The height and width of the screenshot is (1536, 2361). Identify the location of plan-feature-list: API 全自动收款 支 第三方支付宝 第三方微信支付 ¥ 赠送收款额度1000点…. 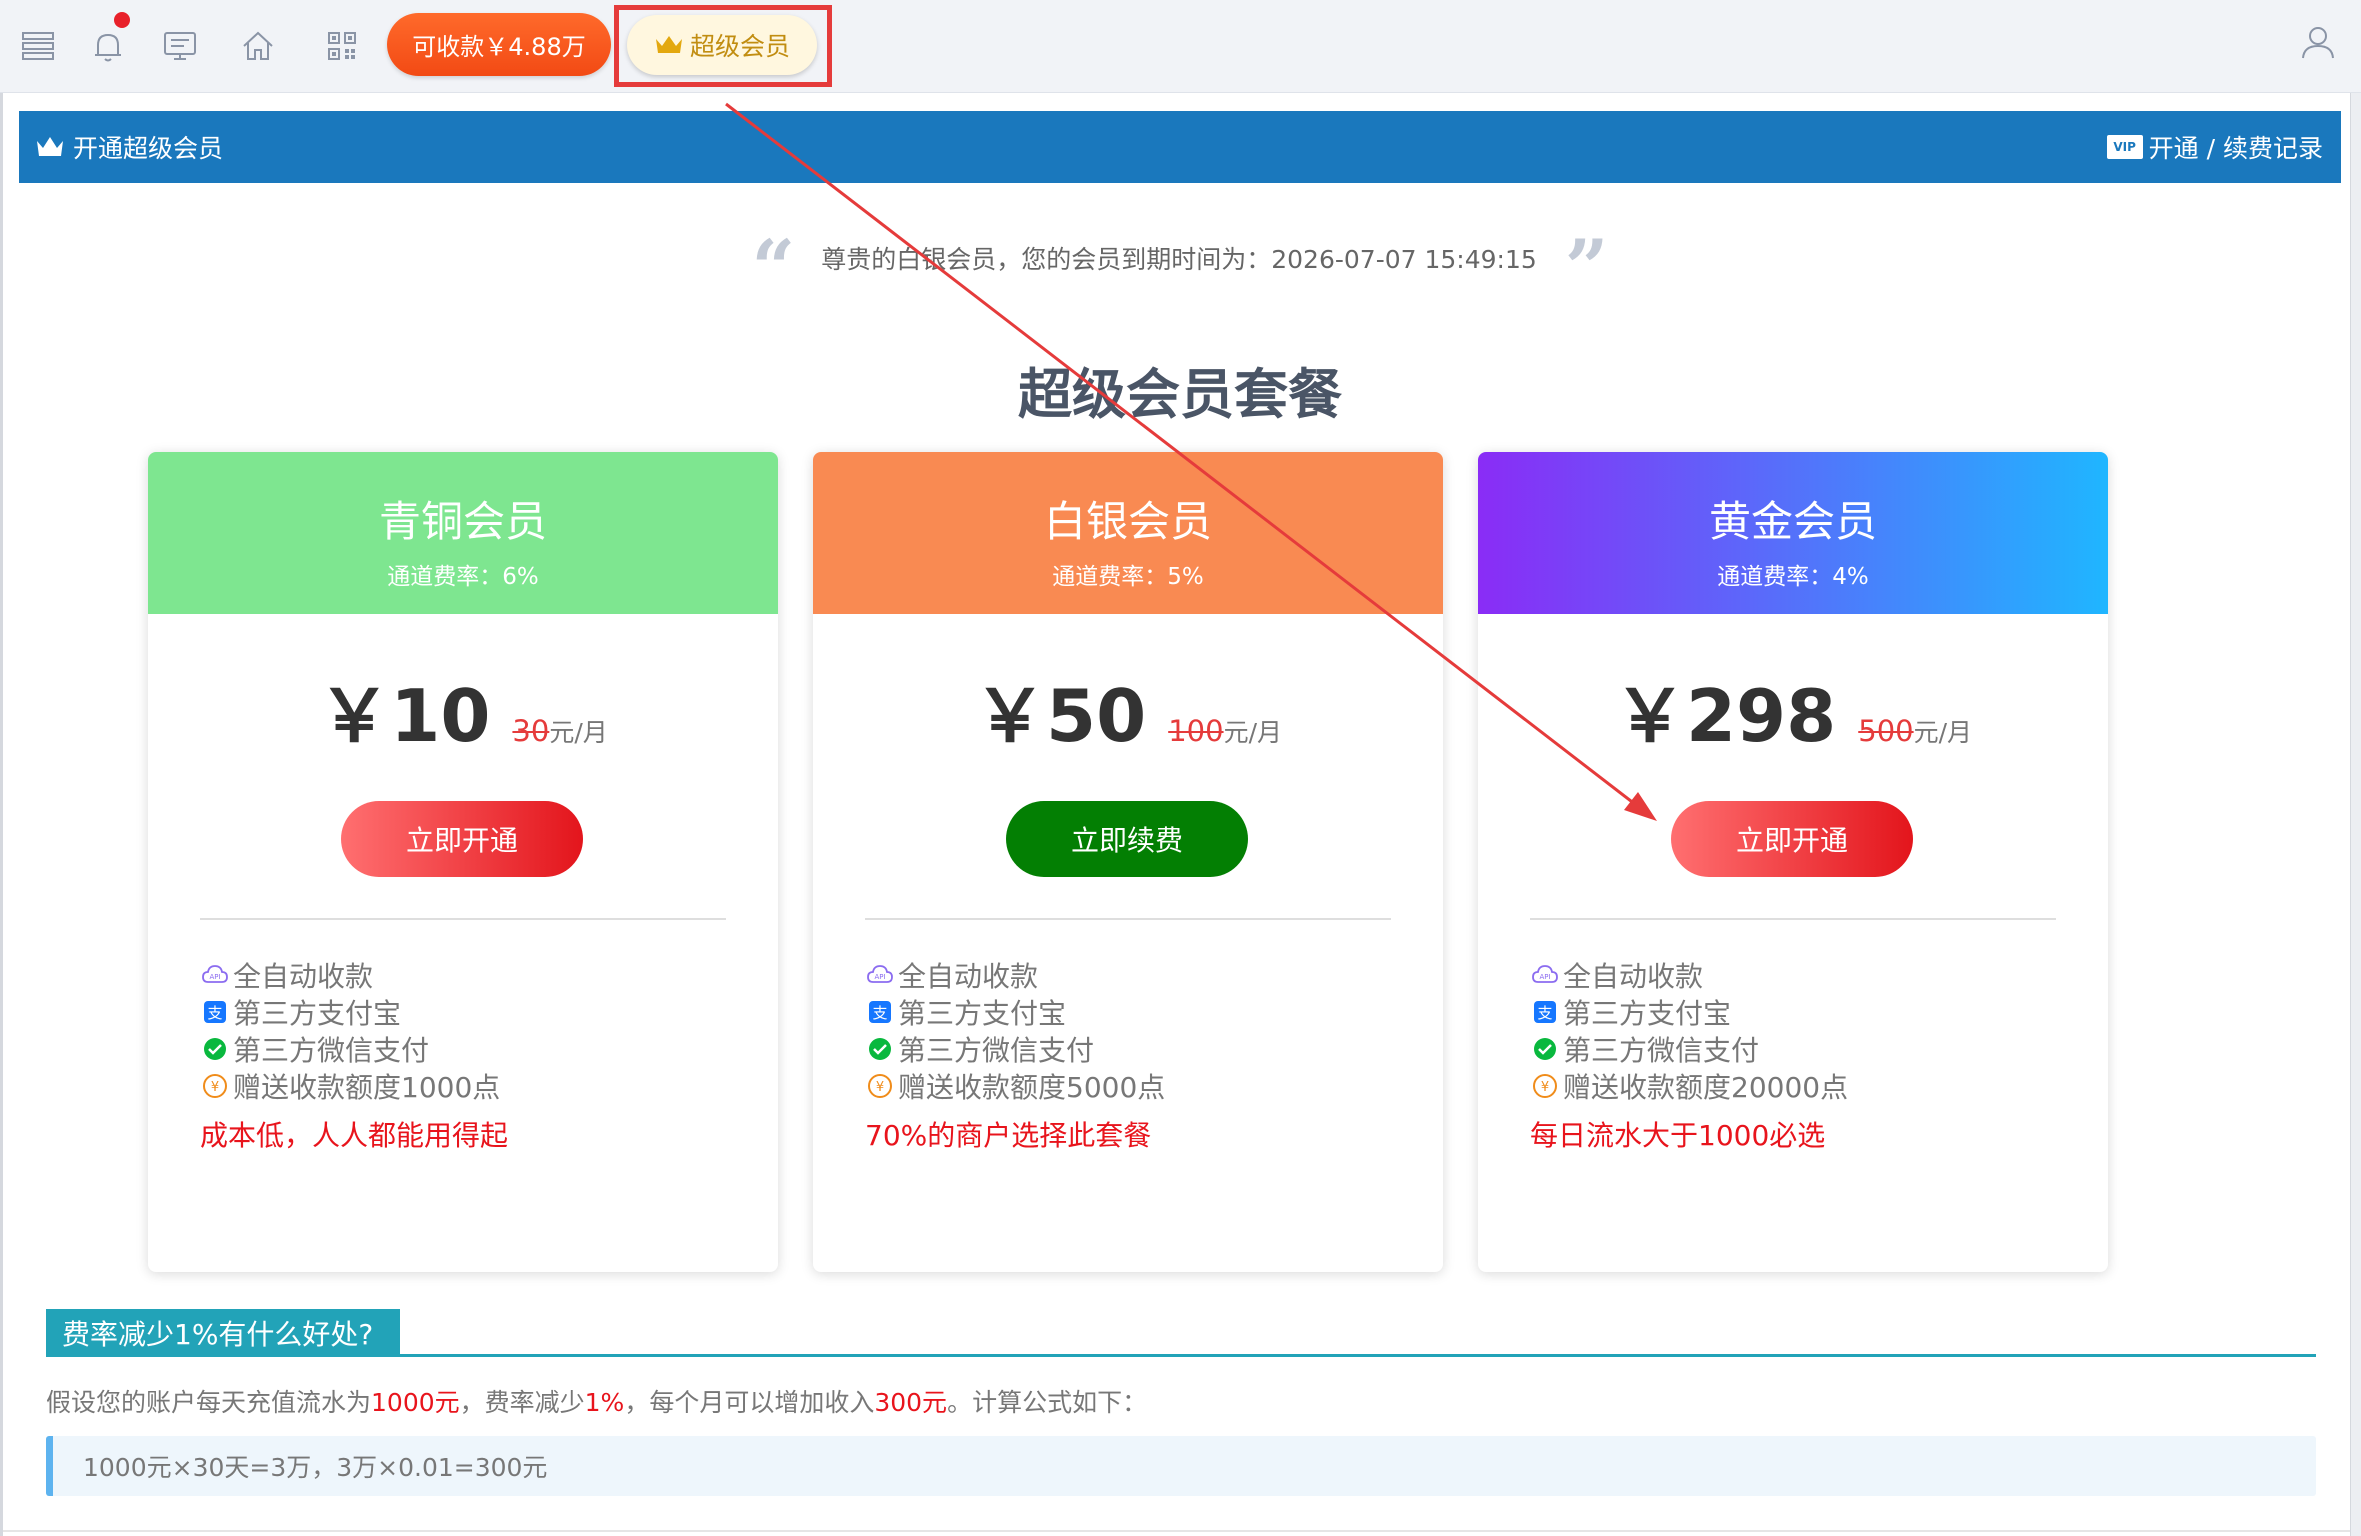
(470, 1055).